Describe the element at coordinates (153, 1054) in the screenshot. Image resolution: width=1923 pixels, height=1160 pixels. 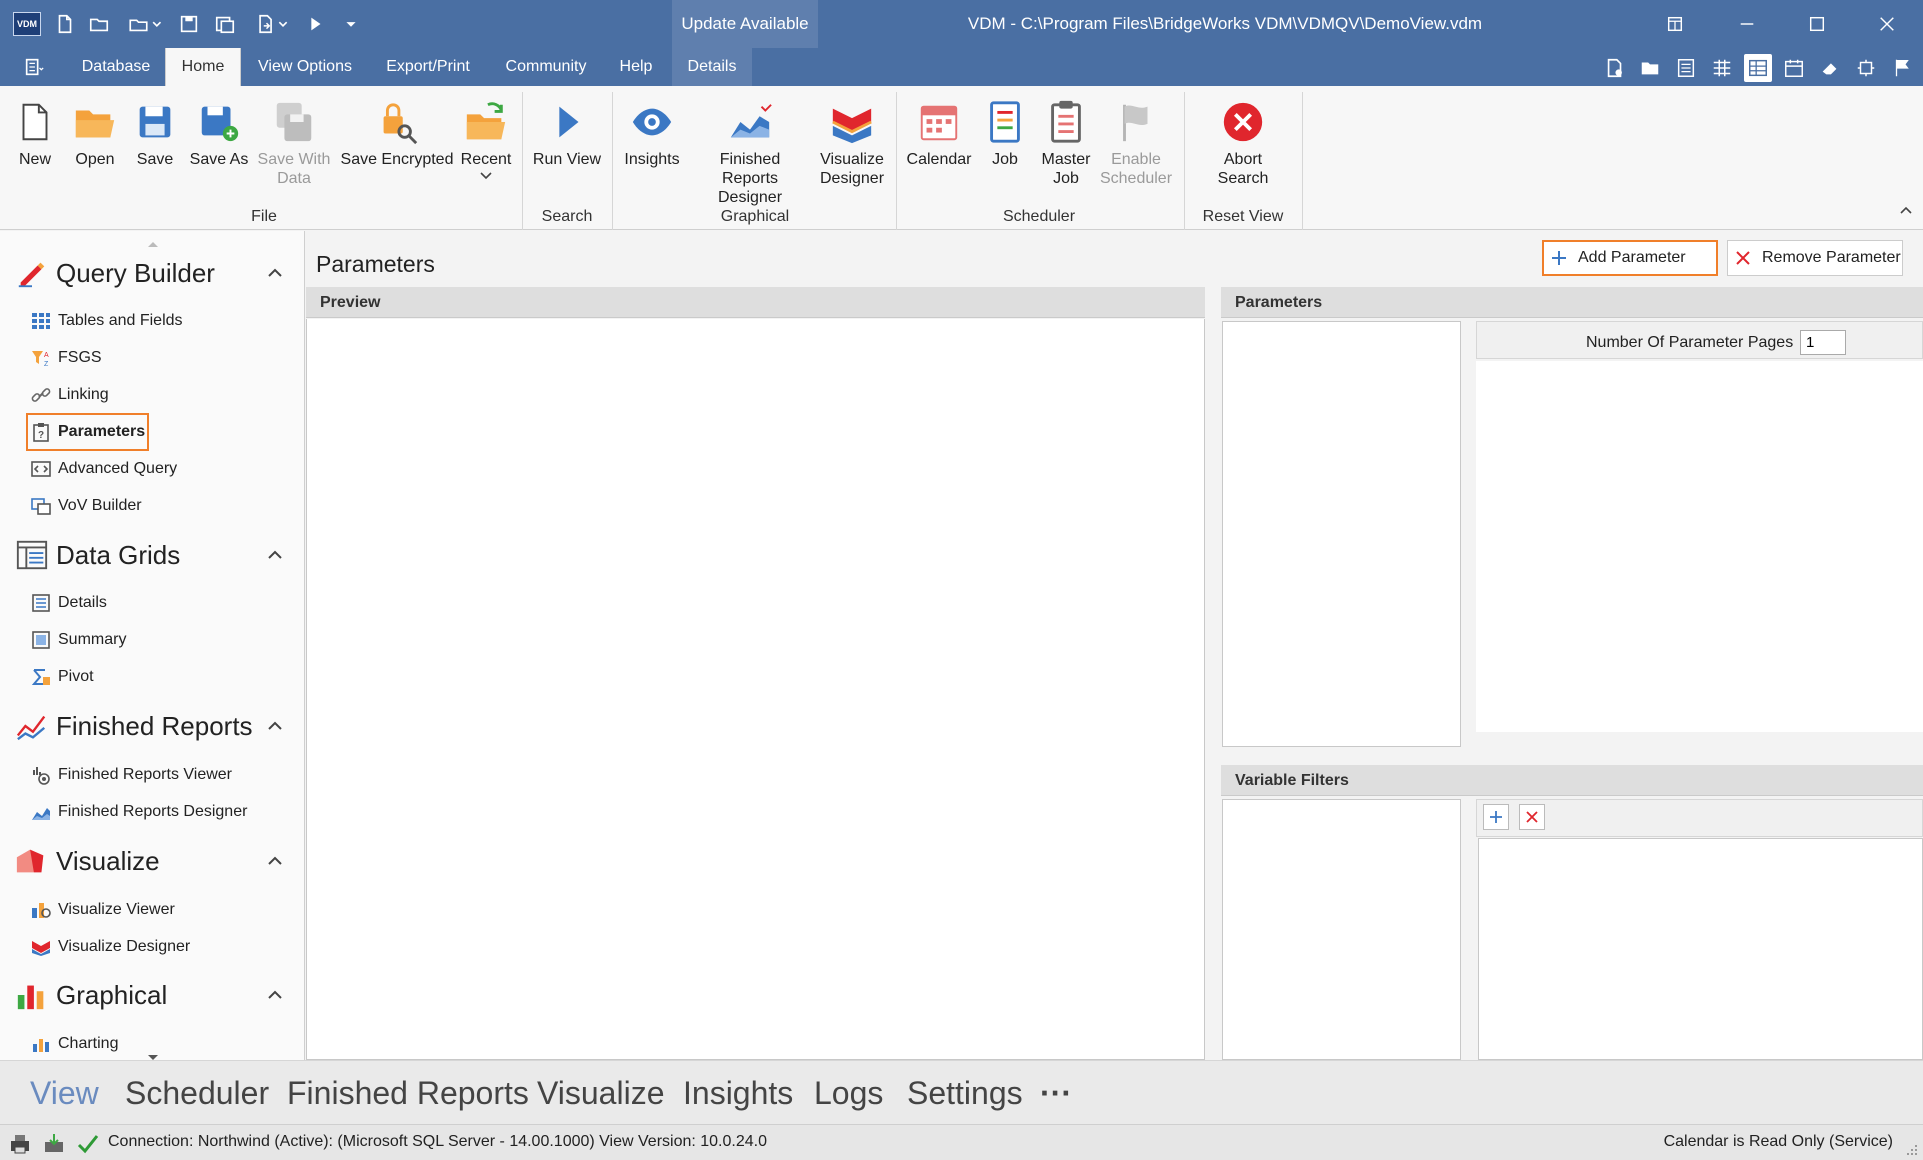
I see `scroll-down-icon` at that location.